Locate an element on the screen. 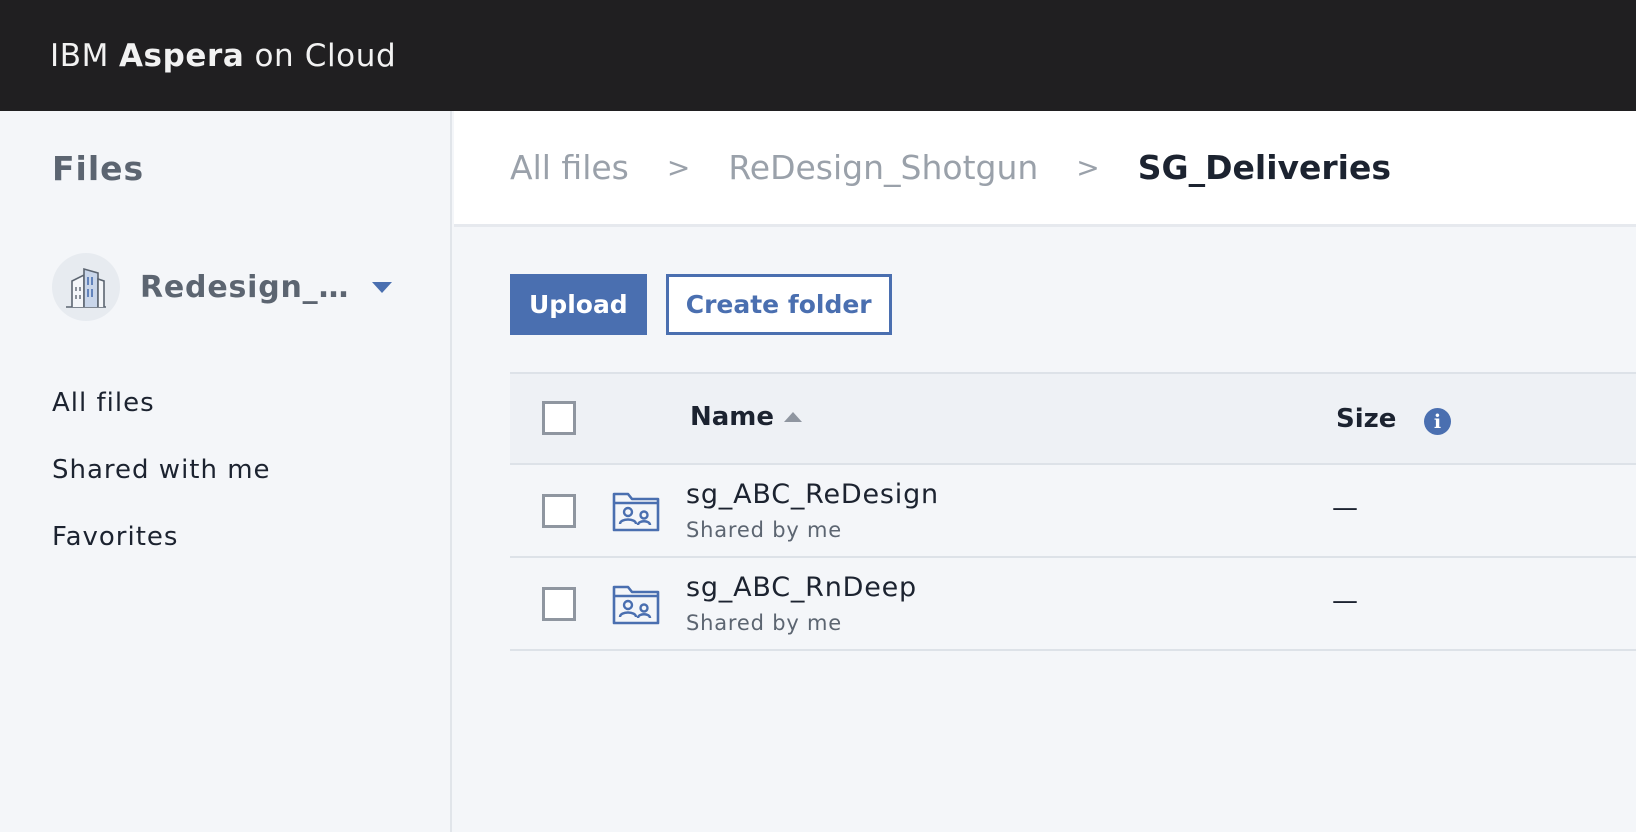 The image size is (1636, 832). sidebar-title: Files is located at coordinates (98, 168).